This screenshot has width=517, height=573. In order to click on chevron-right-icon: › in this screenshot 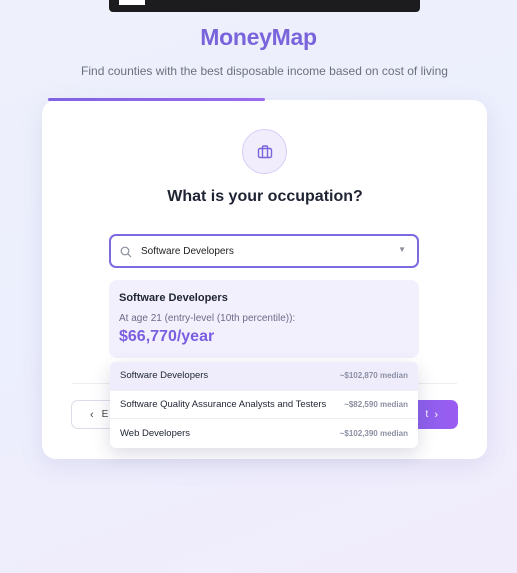, I will do `click(436, 414)`.